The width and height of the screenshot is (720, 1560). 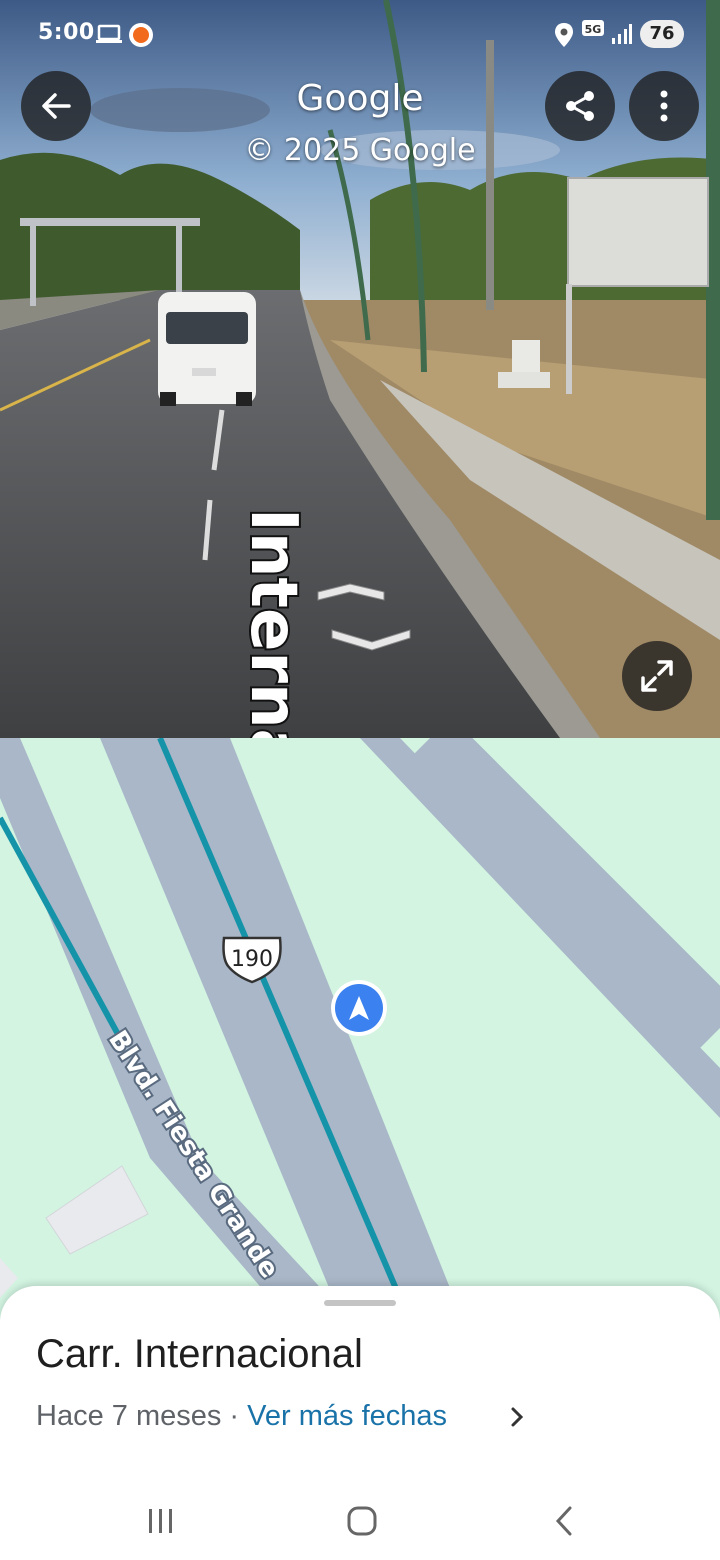 What do you see at coordinates (622, 34) in the screenshot?
I see `signal-icon` at bounding box center [622, 34].